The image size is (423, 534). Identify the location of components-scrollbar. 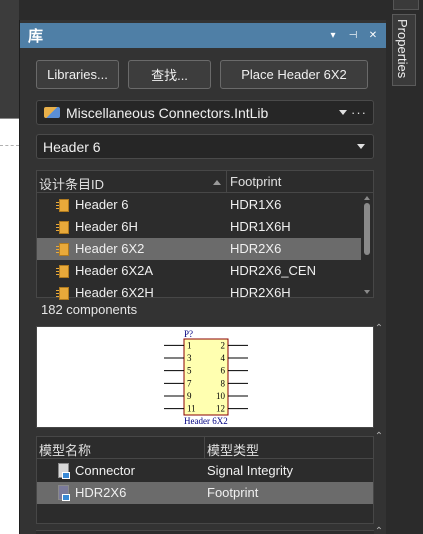
(367, 245).